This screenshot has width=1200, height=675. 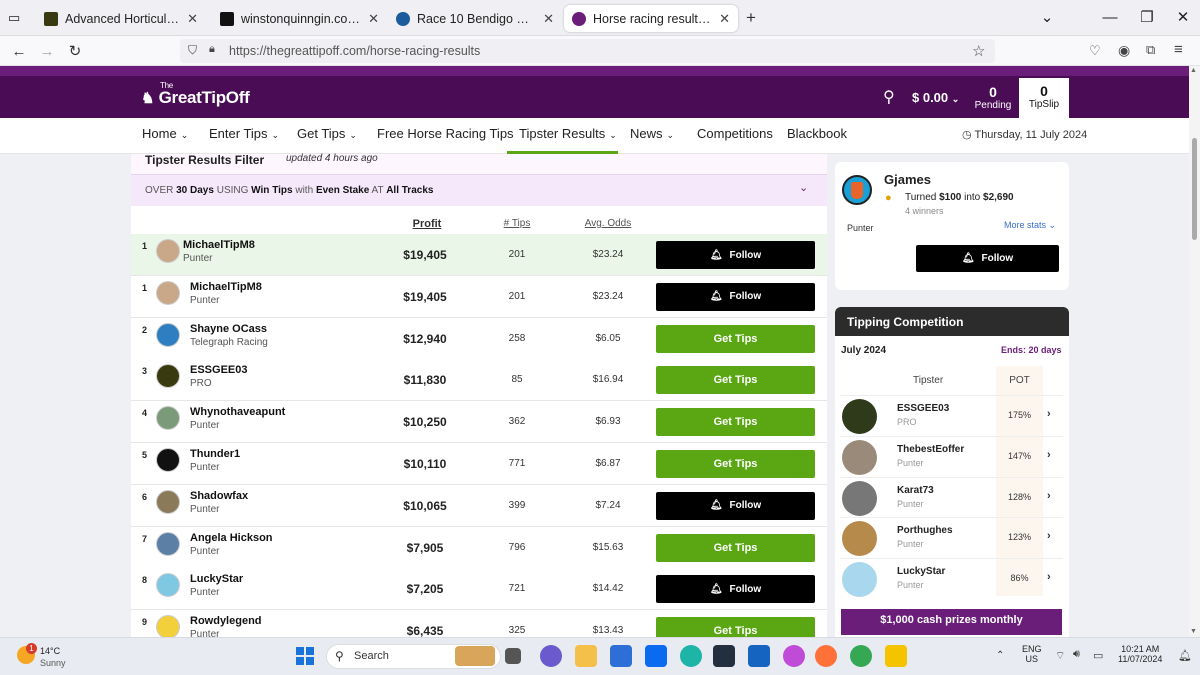 What do you see at coordinates (212, 49) in the screenshot?
I see `lock-icon: 🔒︎` at bounding box center [212, 49].